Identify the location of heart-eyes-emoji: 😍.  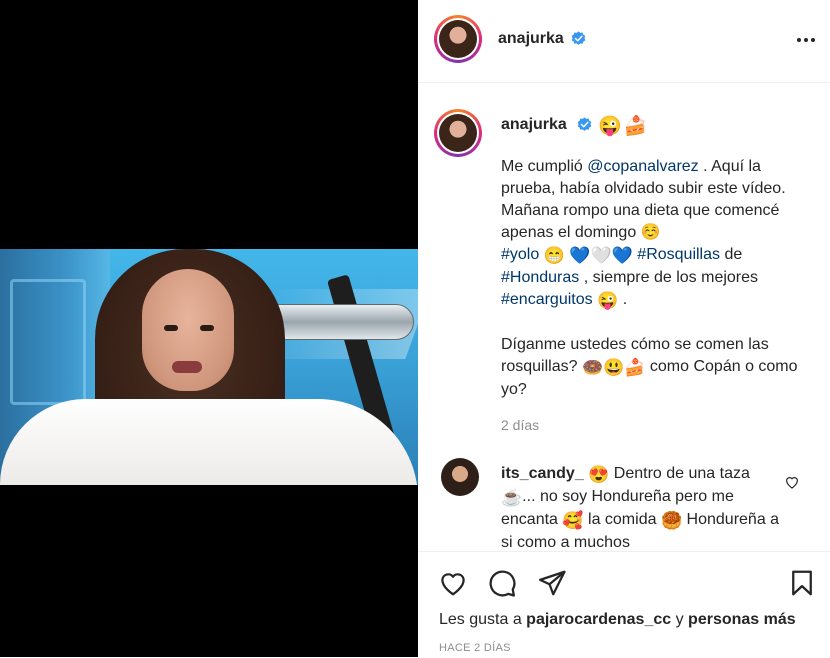
(599, 474).